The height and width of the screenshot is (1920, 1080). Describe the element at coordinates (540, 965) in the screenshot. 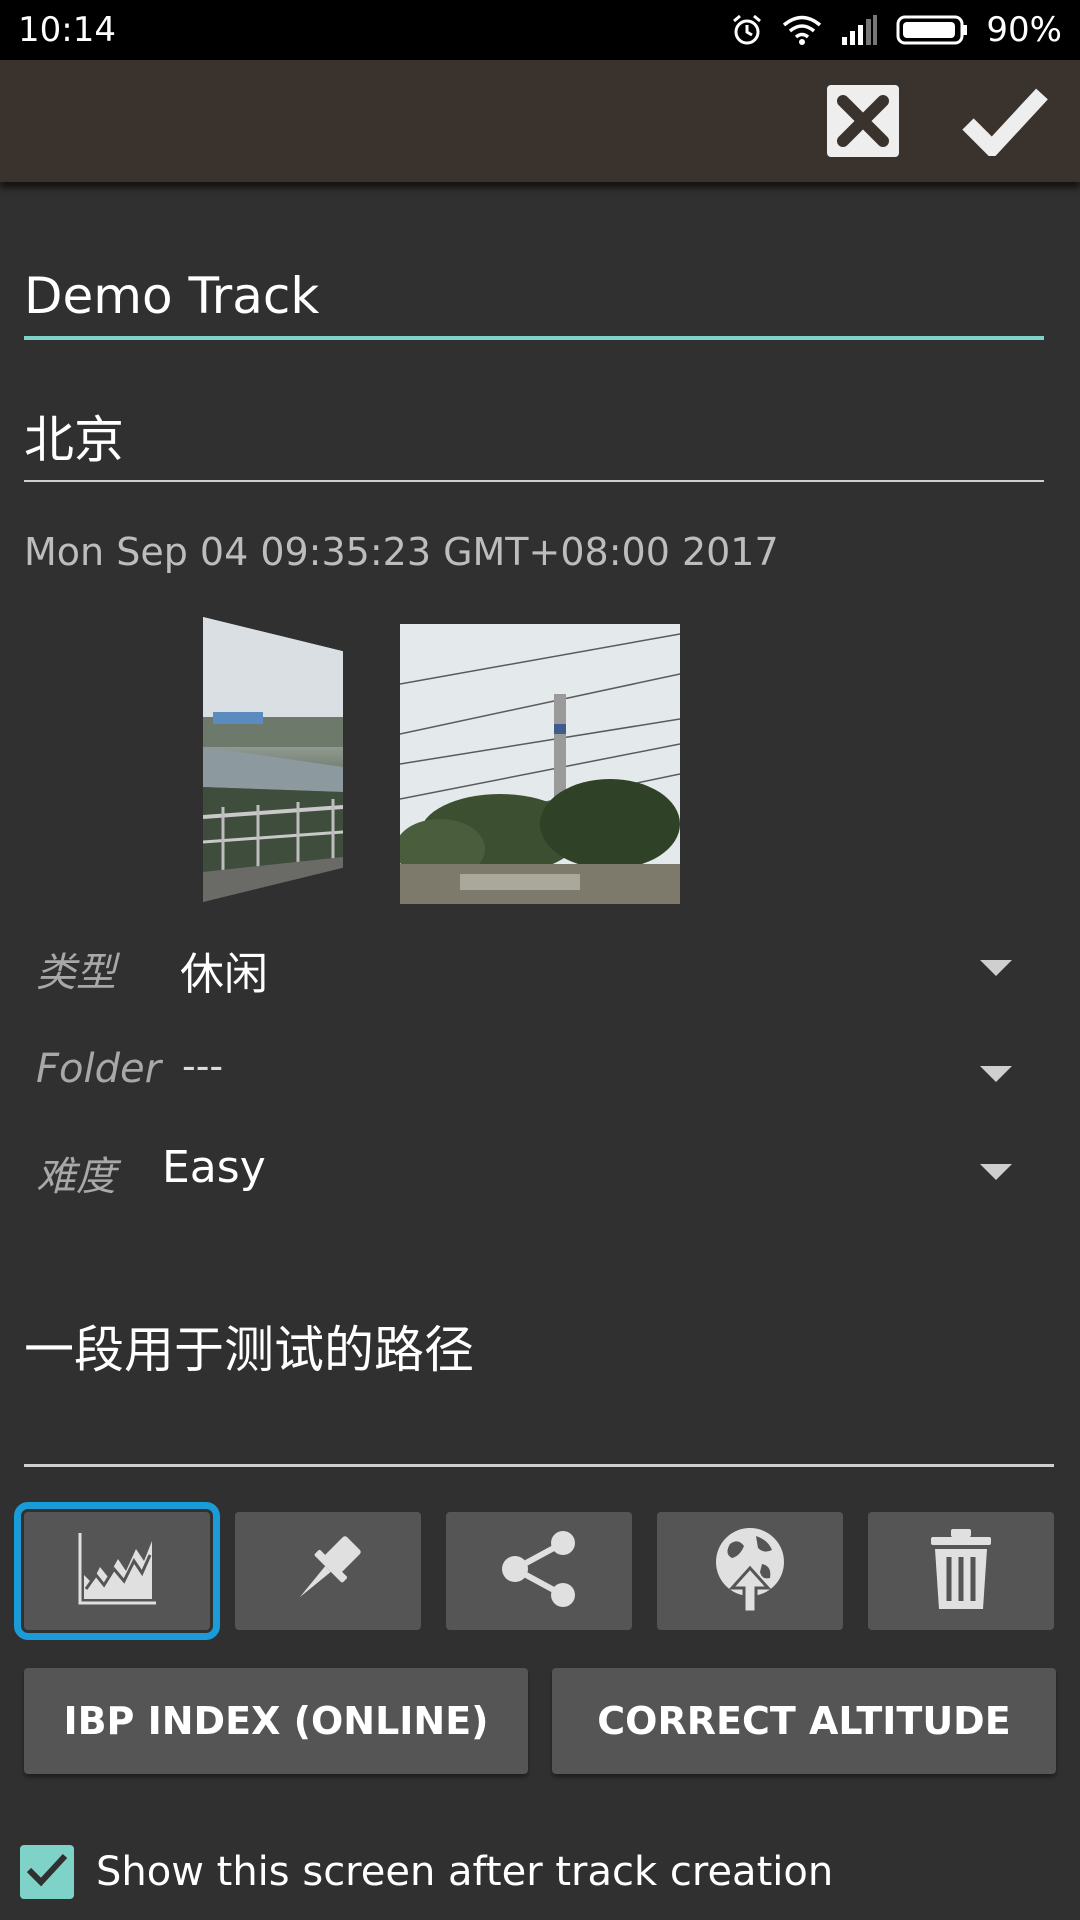

I see `activity-type-spinner: 类型 休闲` at that location.